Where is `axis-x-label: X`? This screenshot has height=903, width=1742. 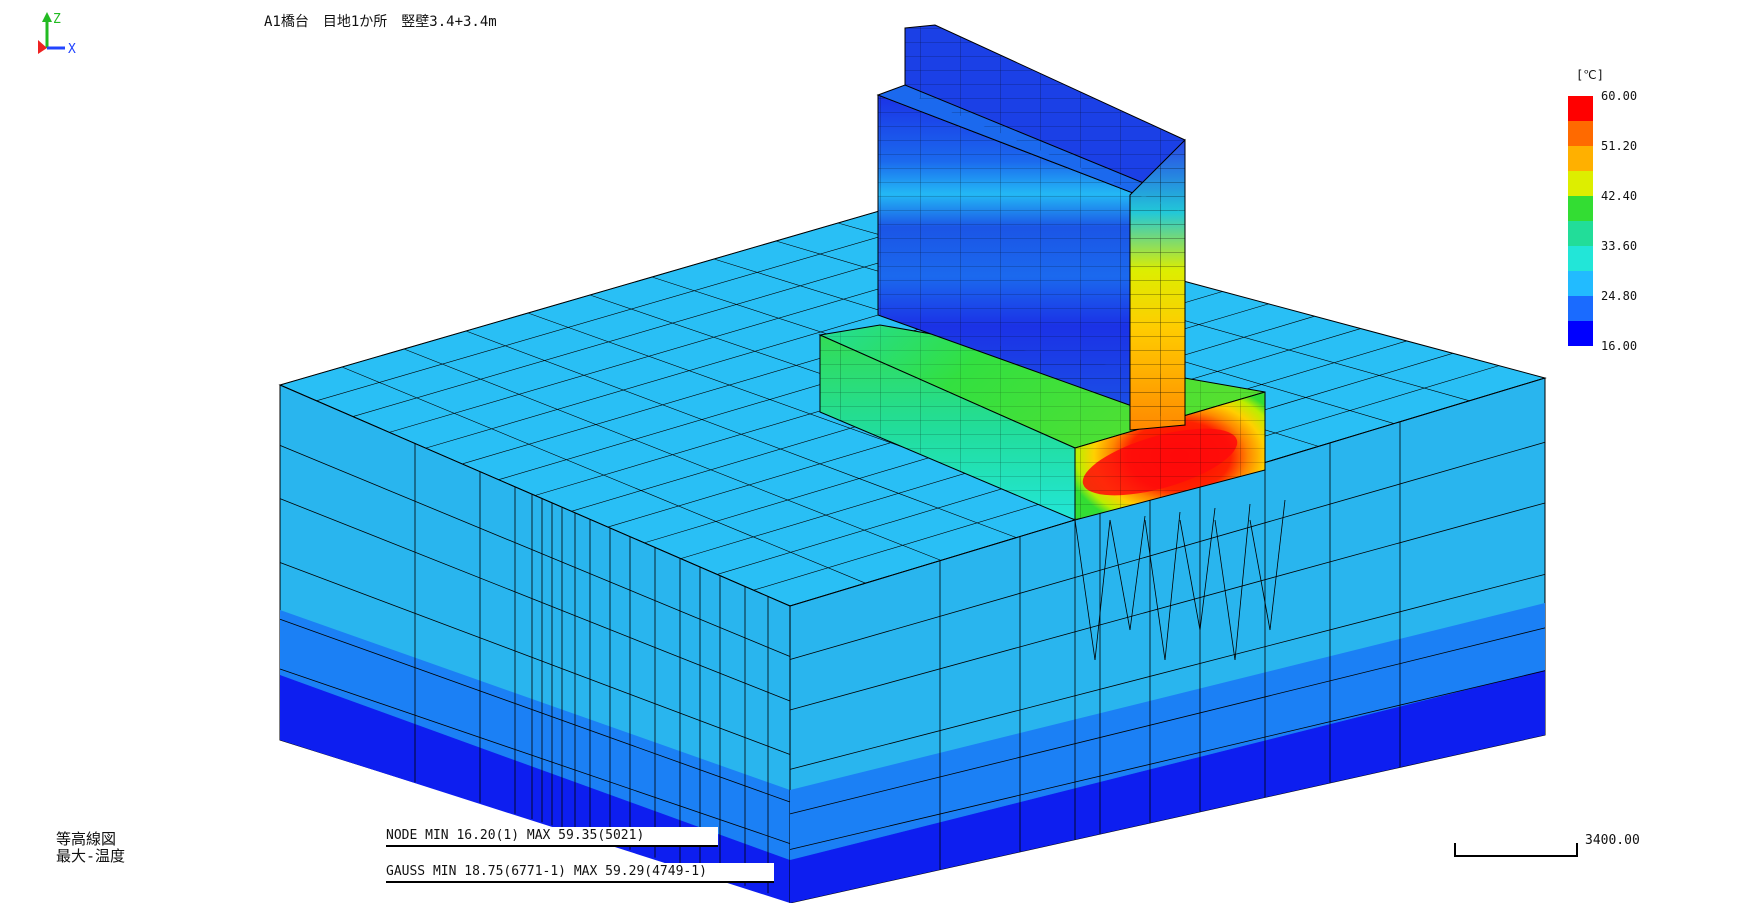 axis-x-label: X is located at coordinates (72, 49).